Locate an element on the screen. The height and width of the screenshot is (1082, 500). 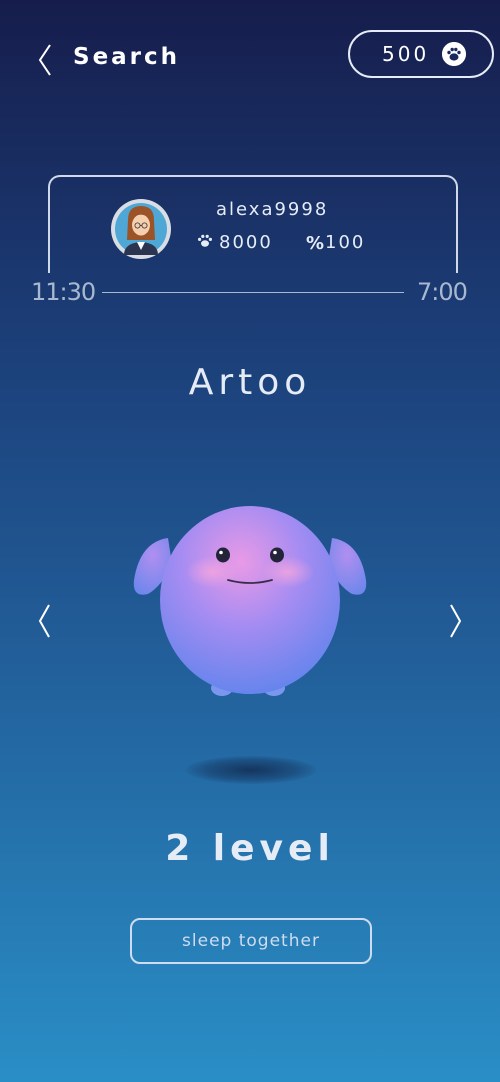
pet-level: 2 level is located at coordinates (250, 848).